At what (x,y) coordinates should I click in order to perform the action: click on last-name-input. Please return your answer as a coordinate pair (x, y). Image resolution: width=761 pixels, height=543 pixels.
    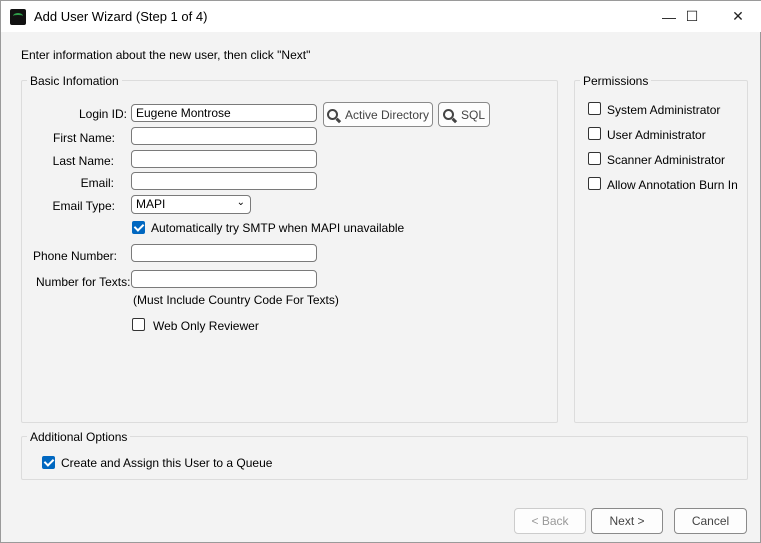
    Looking at the image, I should click on (224, 159).